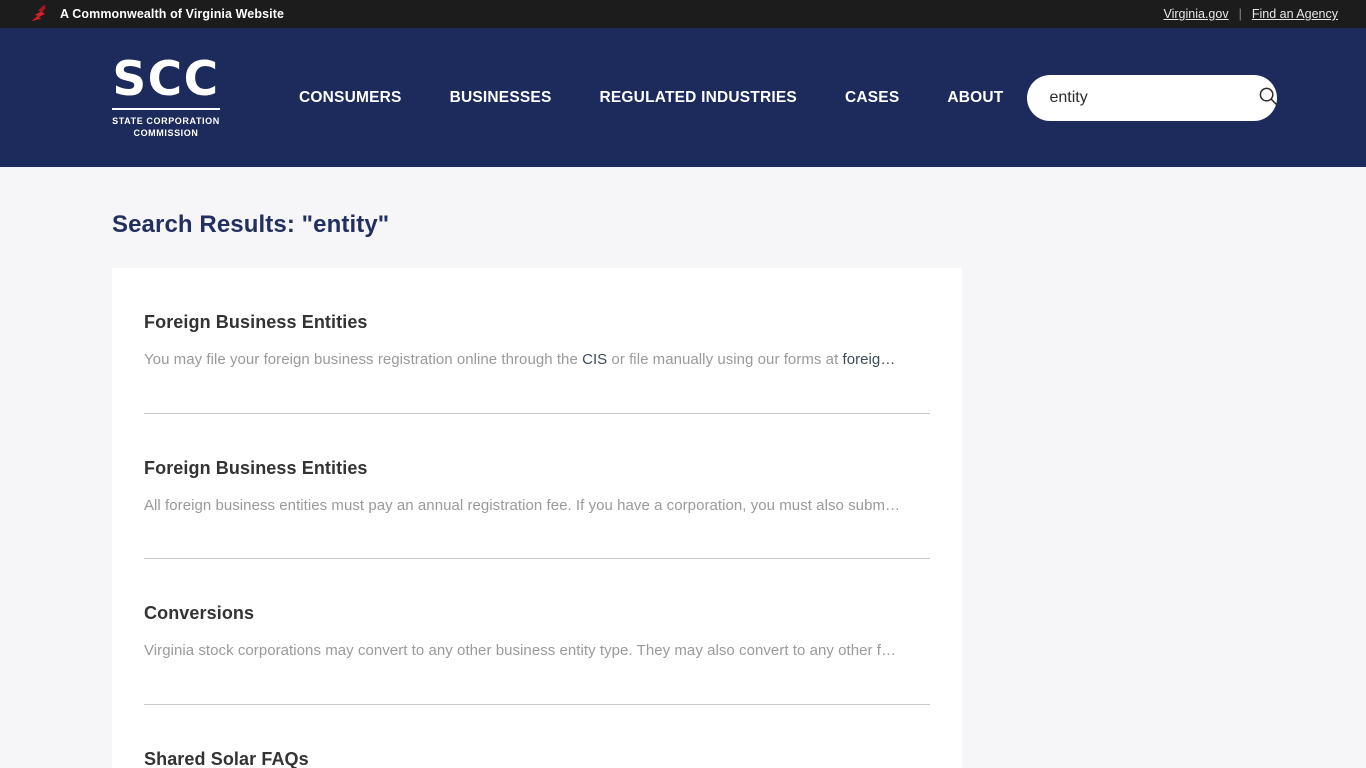 The width and height of the screenshot is (1366, 768). What do you see at coordinates (725, 359) in the screenshot?
I see `snippet-text-mid: or file manually using our forms at` at bounding box center [725, 359].